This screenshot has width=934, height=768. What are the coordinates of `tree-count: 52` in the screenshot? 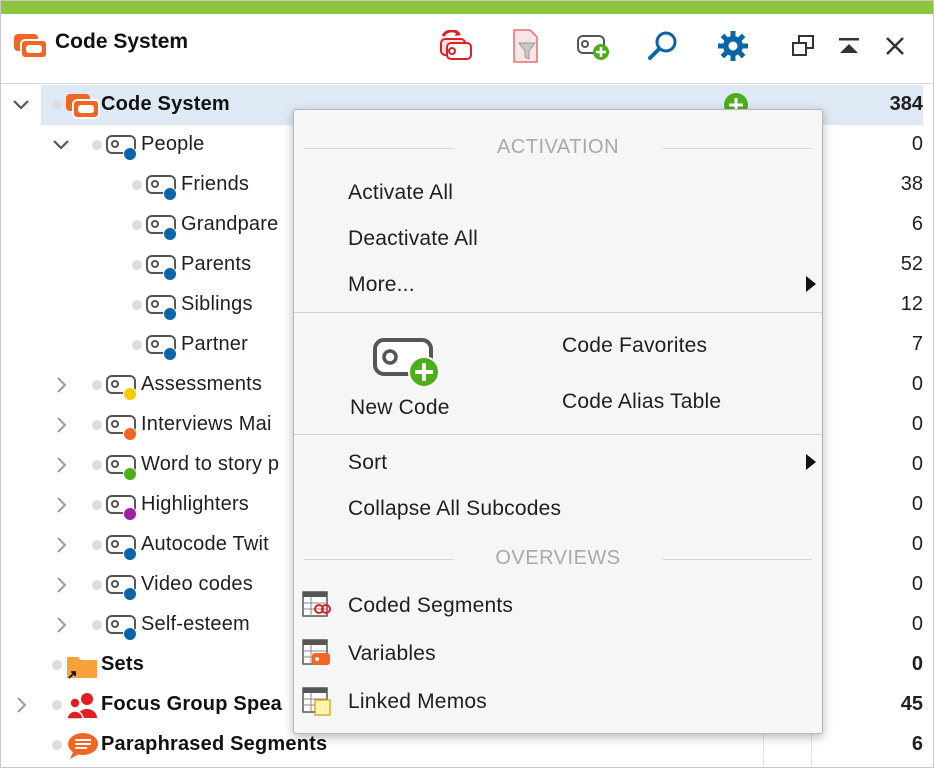 It's located at (911, 264).